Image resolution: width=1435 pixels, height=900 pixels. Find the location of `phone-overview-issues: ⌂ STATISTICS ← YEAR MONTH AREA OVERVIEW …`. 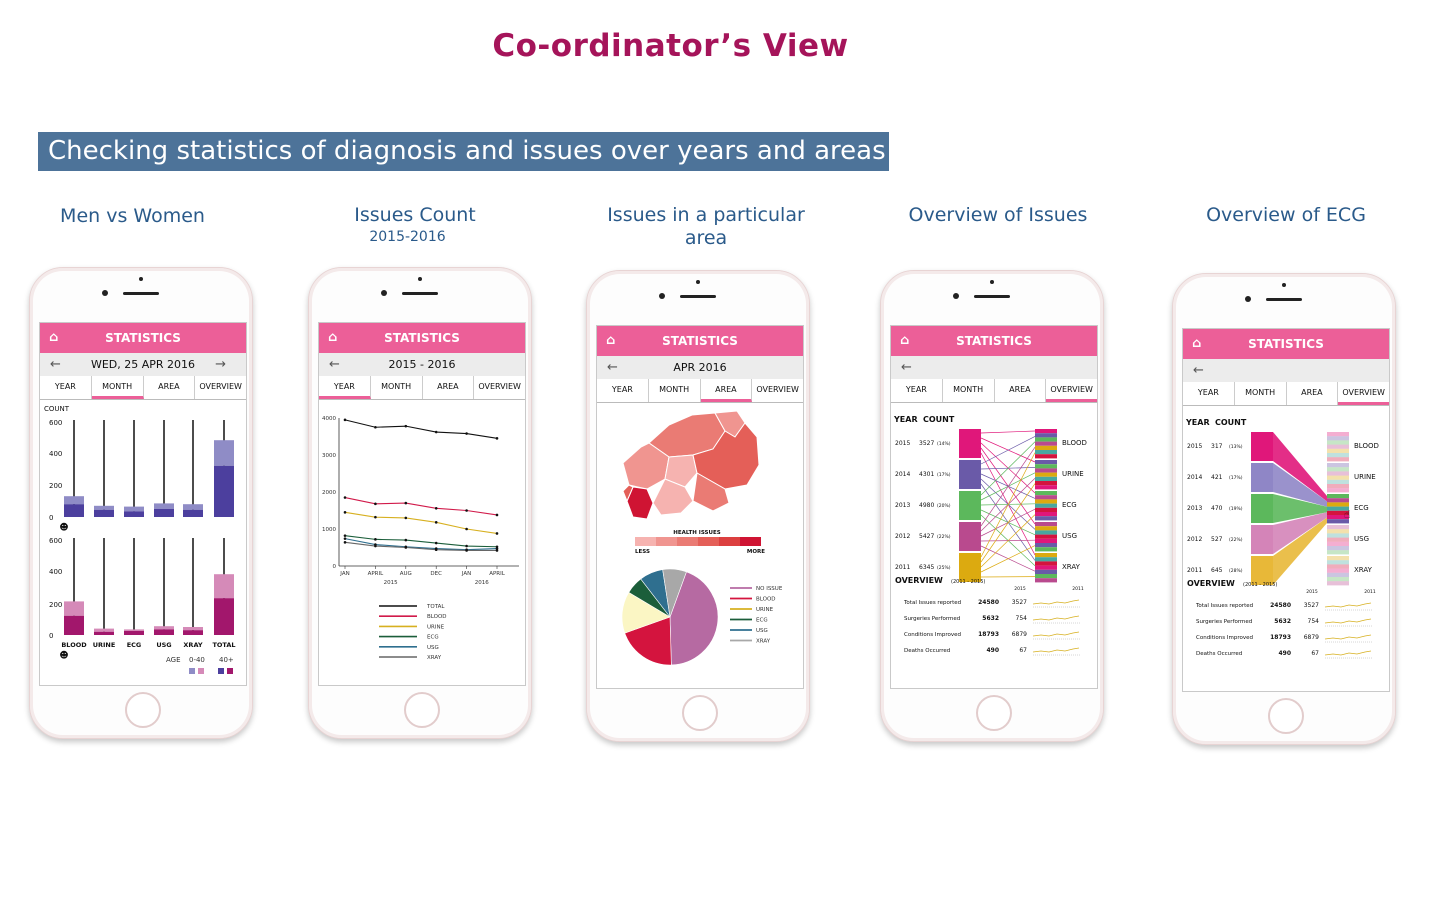

phone-overview-issues: ⌂ STATISTICS ← YEAR MONTH AREA OVERVIEW … is located at coordinates (992, 506).